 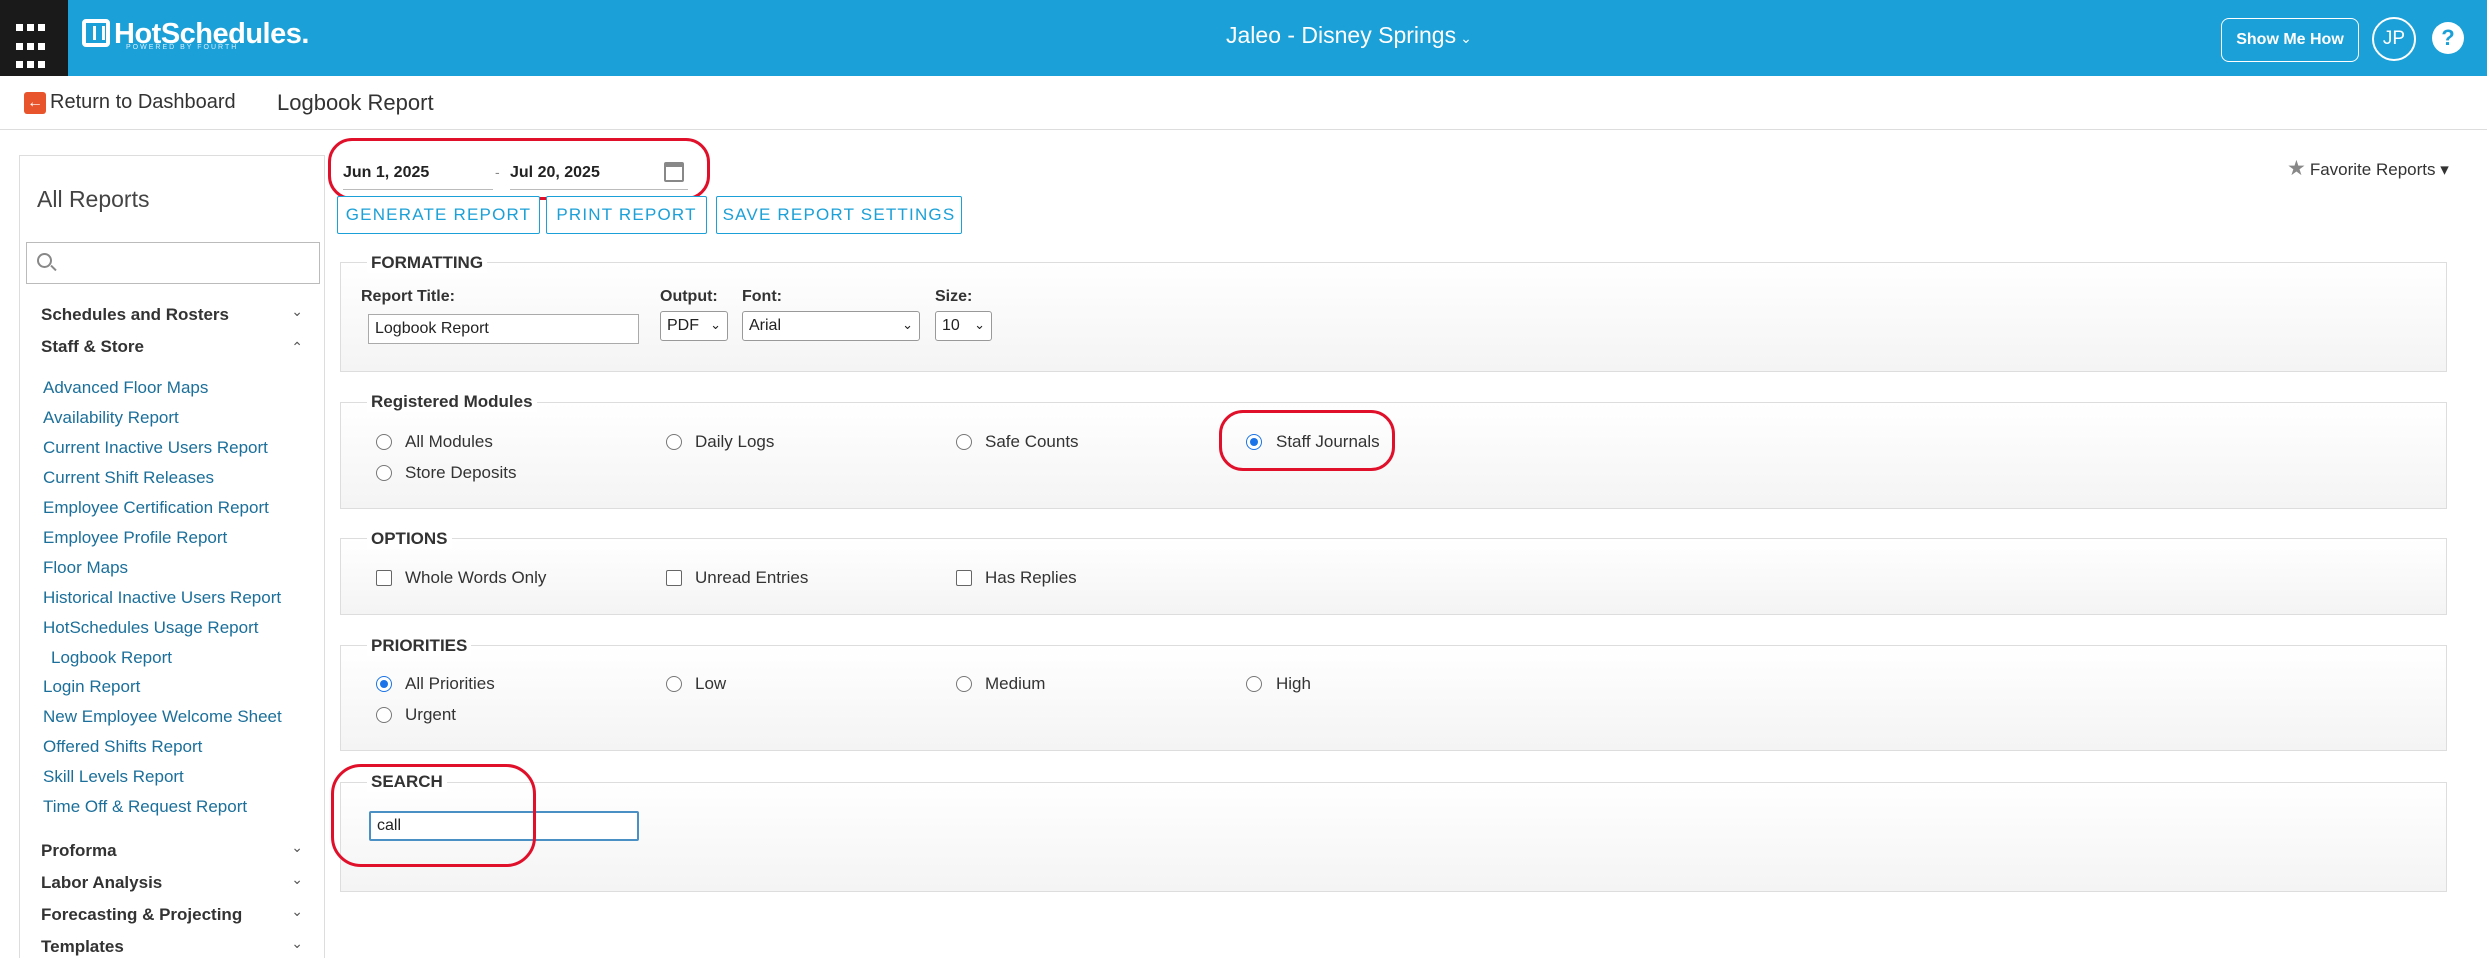 I want to click on options-panel: OPTIONS, so click(x=1393, y=572).